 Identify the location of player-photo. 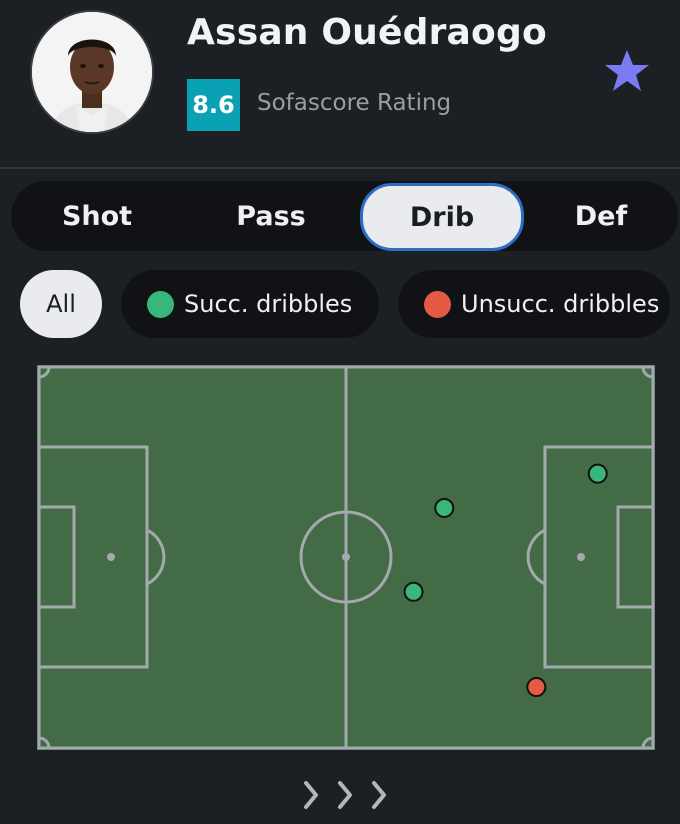
(92, 72).